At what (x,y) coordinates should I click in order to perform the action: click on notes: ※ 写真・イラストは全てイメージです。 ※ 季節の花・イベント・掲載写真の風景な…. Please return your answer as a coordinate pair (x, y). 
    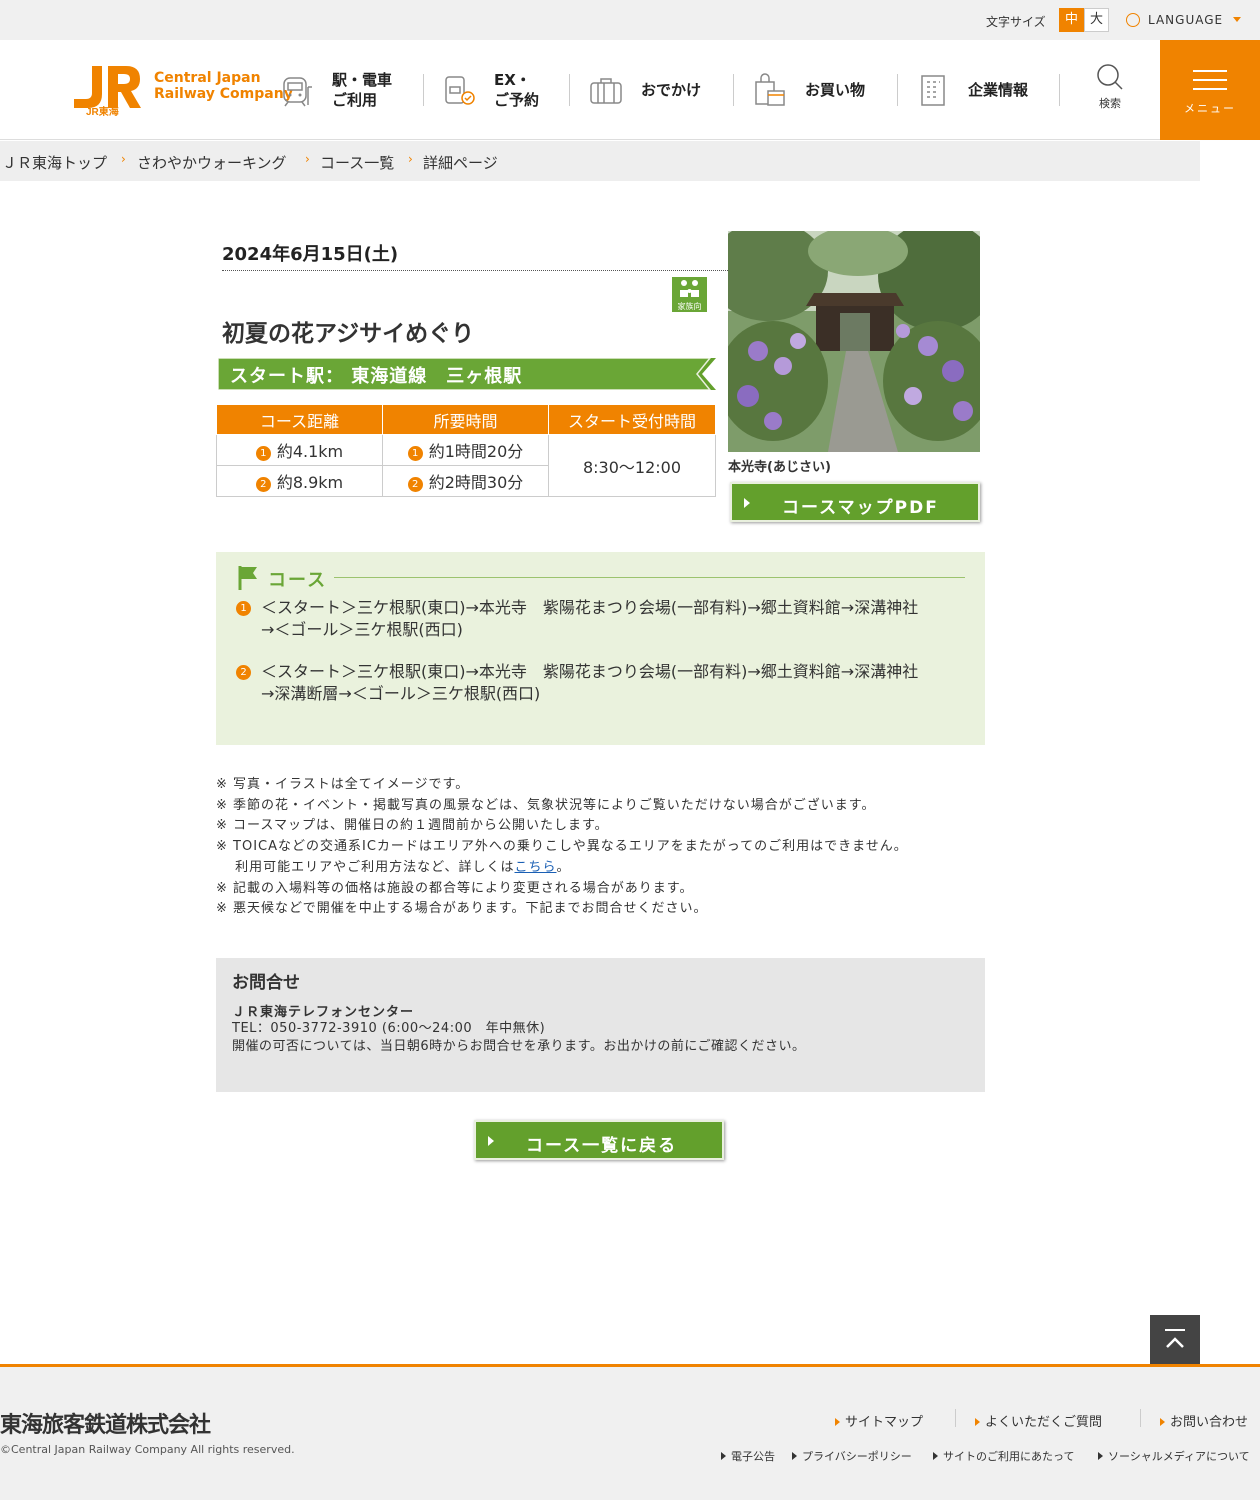
    Looking at the image, I should click on (562, 847).